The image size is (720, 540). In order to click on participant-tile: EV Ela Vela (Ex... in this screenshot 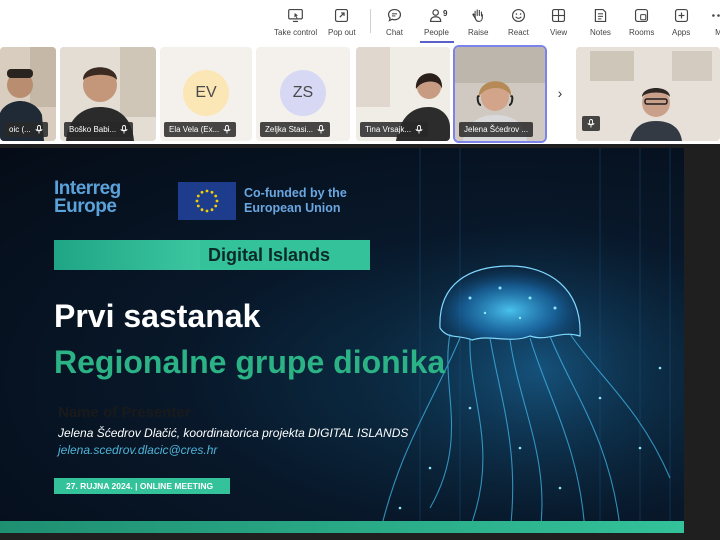, I will do `click(206, 94)`.